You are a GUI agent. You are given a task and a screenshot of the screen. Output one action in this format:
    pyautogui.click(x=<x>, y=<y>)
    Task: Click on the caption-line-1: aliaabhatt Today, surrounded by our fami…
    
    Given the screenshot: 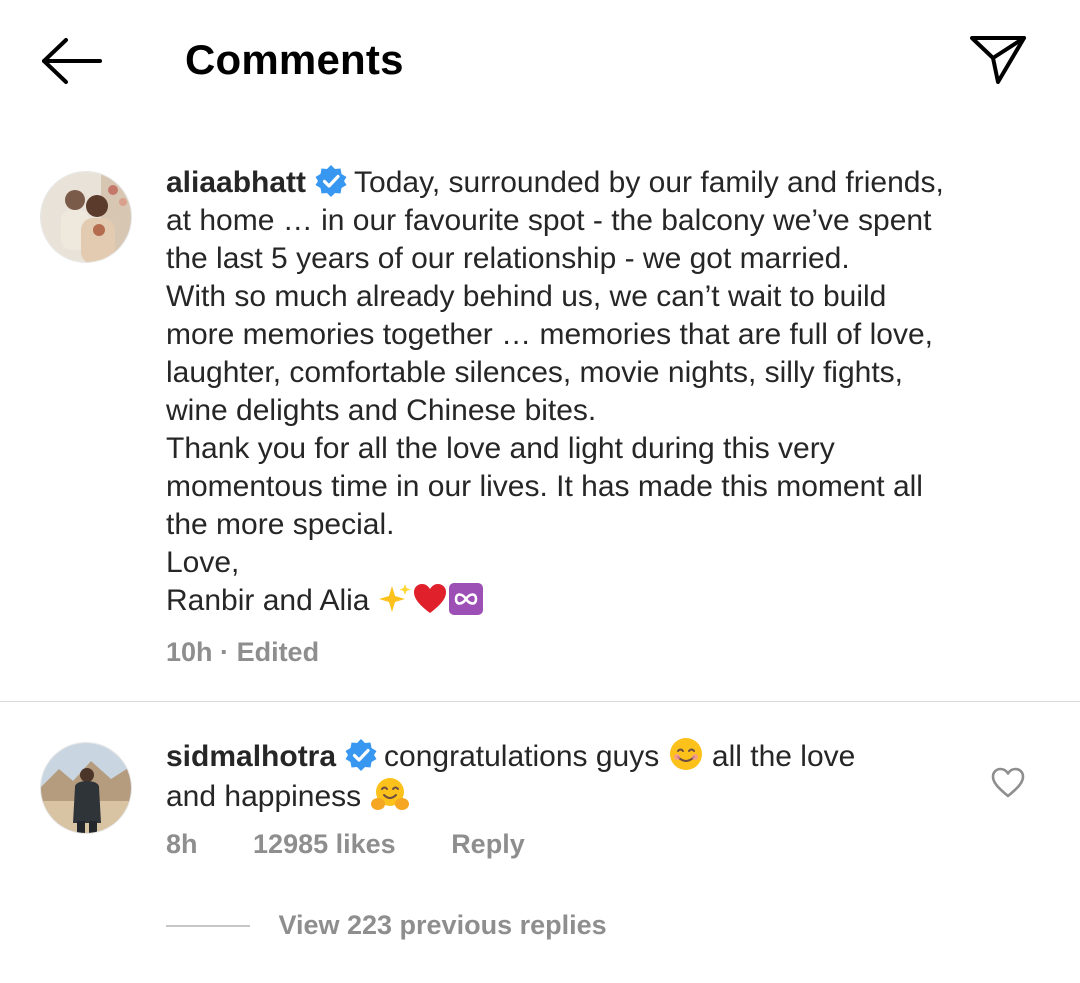 What is the action you would take?
    pyautogui.click(x=606, y=183)
    